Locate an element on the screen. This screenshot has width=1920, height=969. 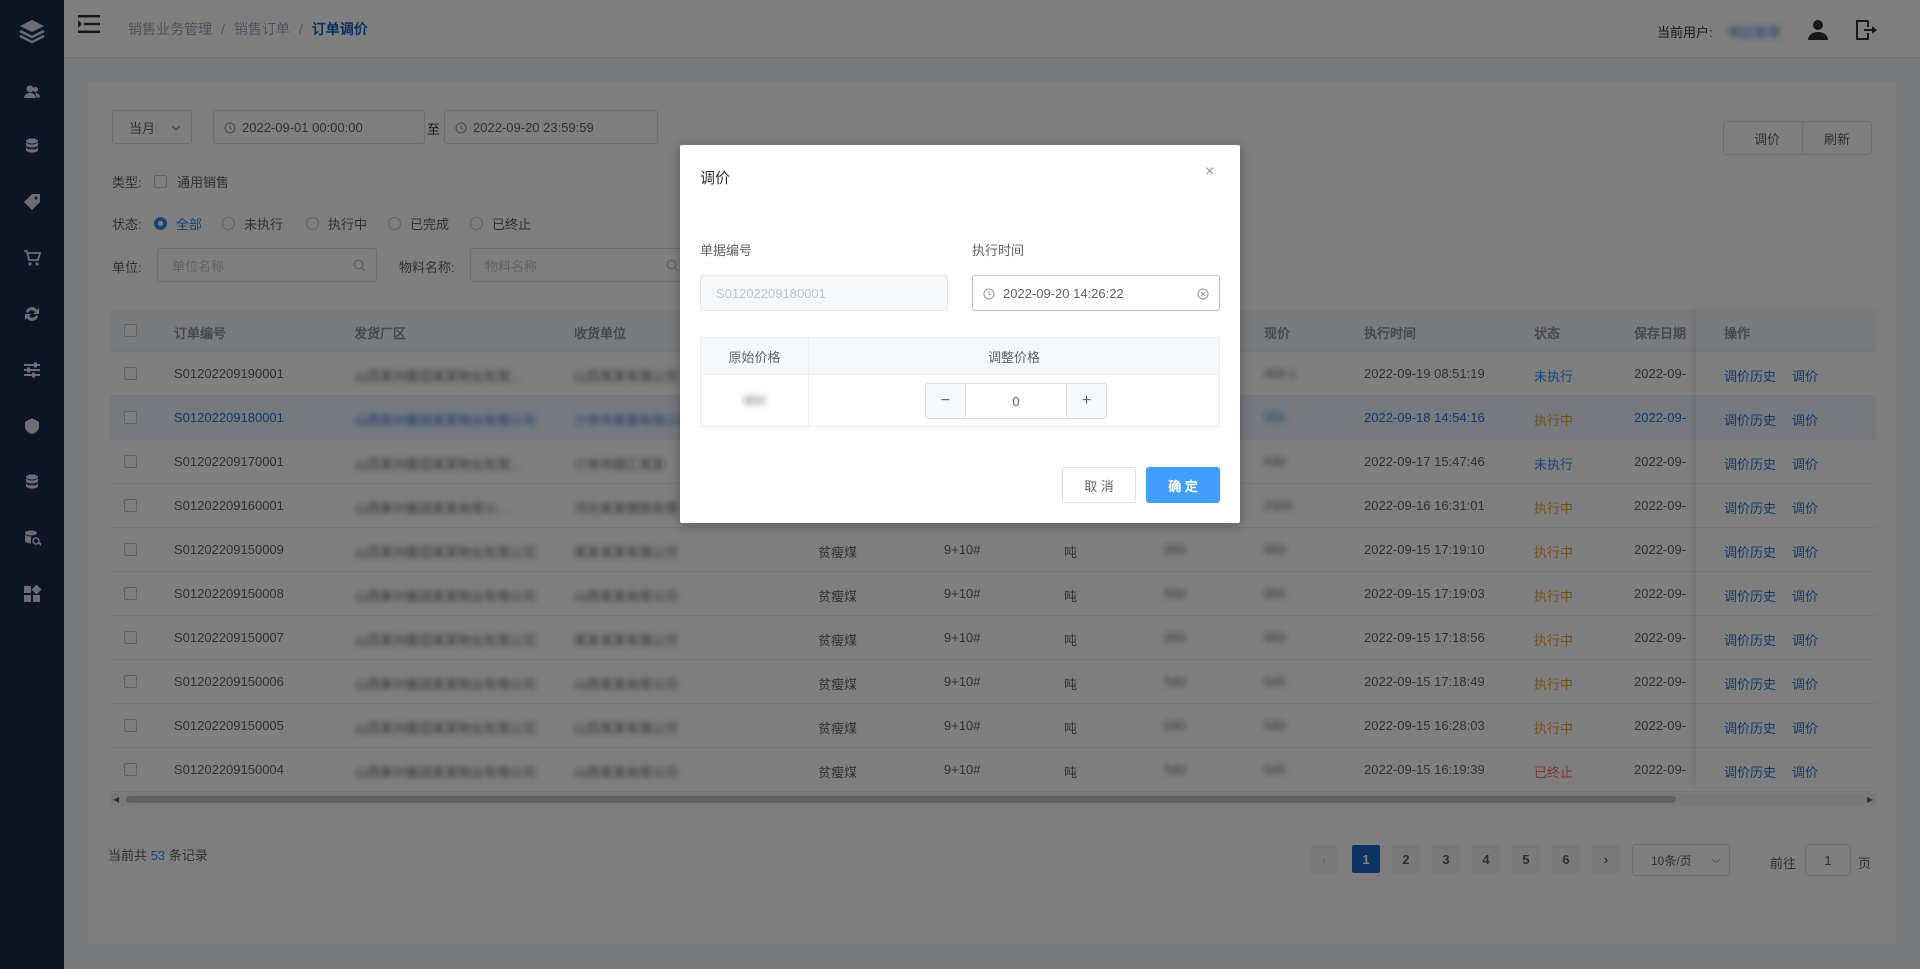
orig-price-value: 950 is located at coordinates (754, 400).